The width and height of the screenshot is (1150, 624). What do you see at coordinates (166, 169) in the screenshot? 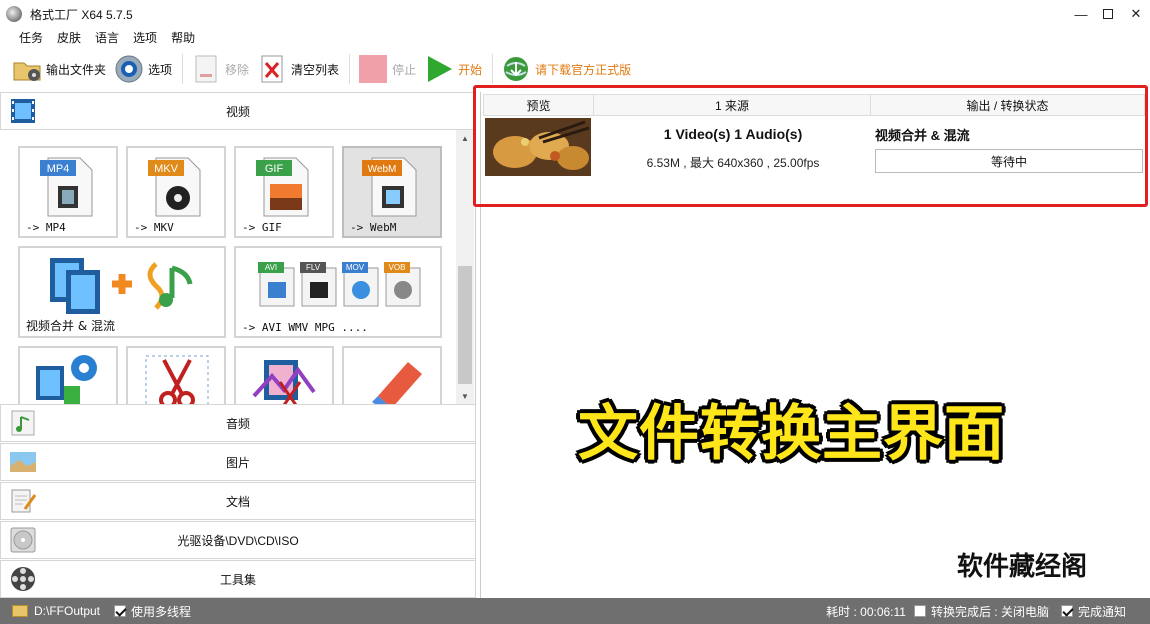
I see `mkv-badge: MKV` at bounding box center [166, 169].